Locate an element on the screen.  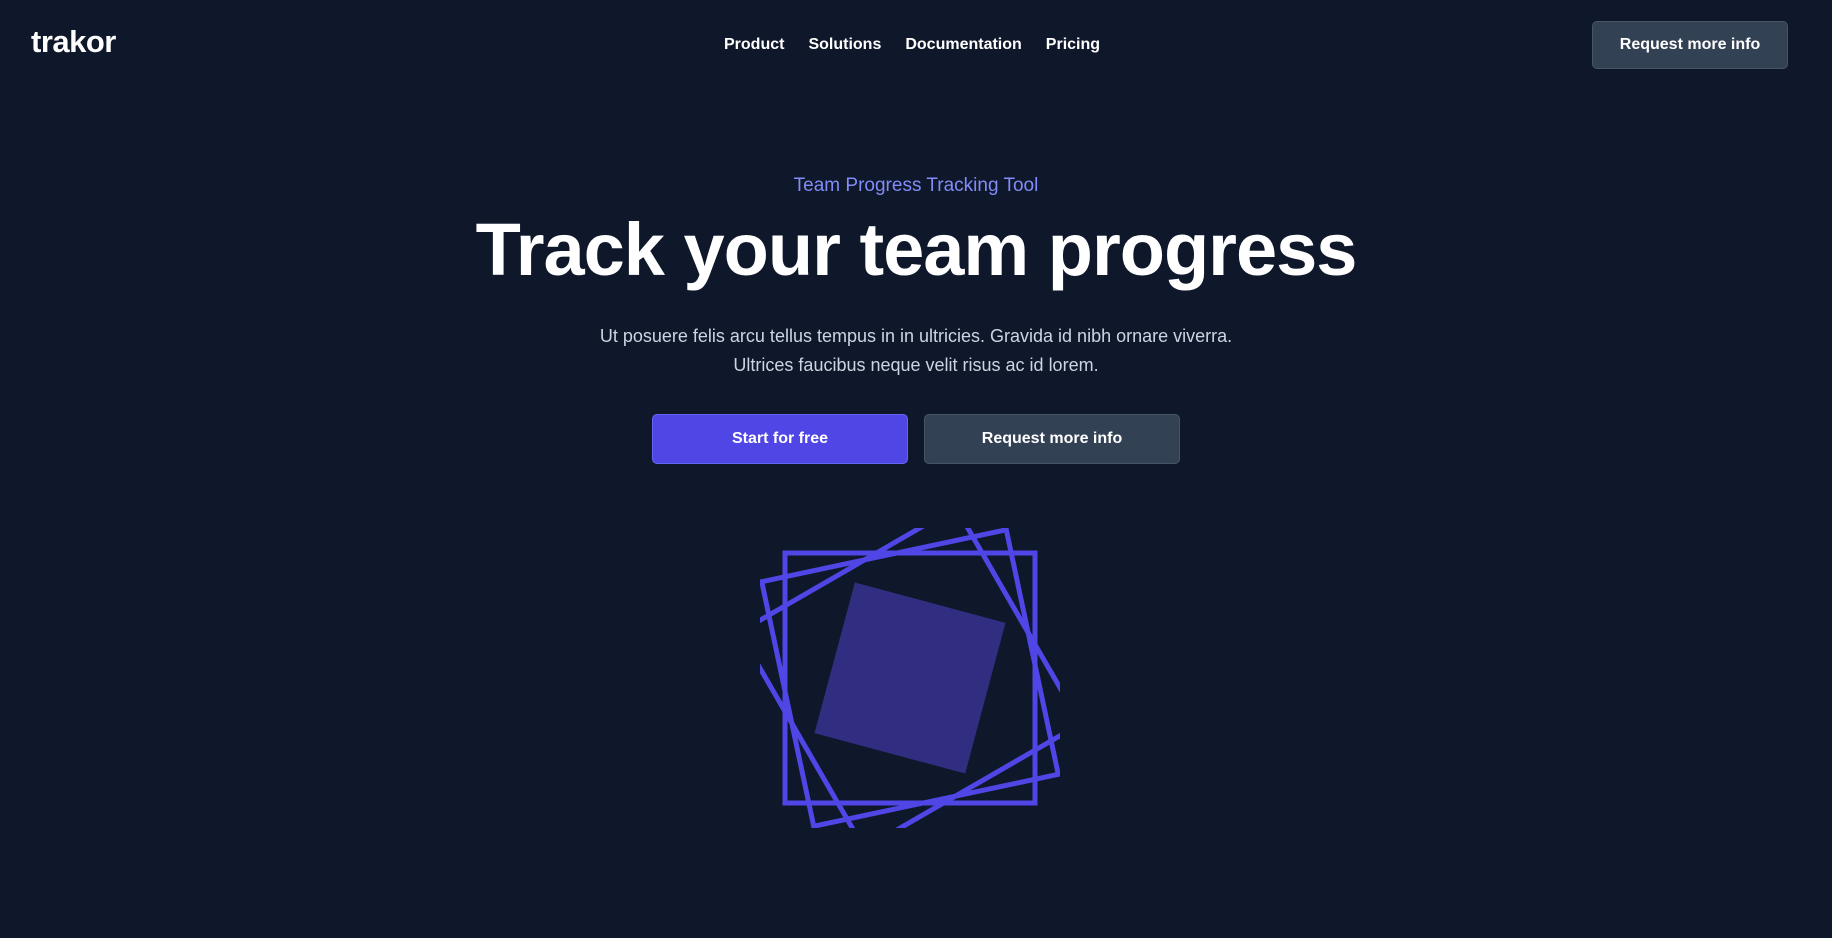
hero-request-info-button: Request more info is located at coordinates (1052, 439).